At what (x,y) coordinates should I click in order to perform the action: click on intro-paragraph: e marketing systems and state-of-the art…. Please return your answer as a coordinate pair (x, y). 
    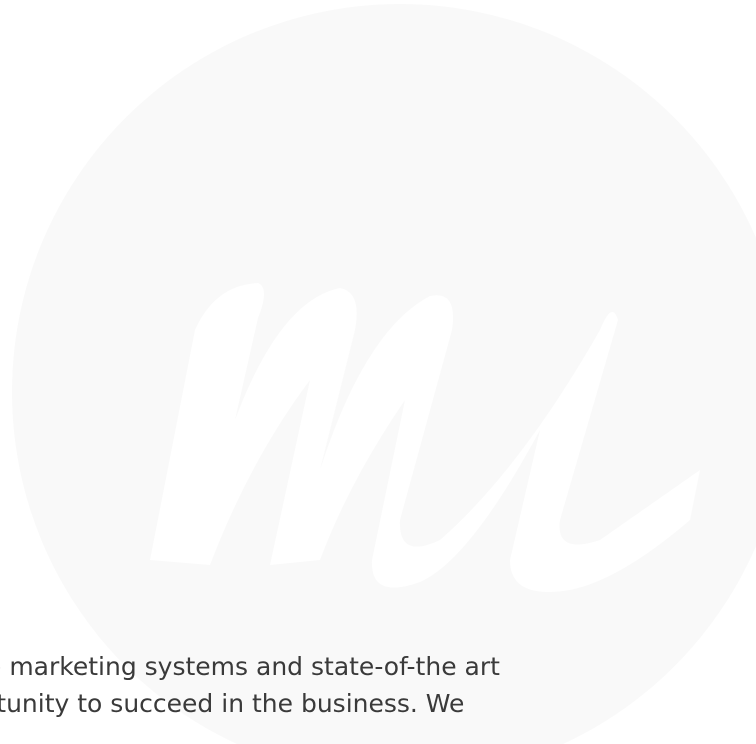
    Looking at the image, I should click on (378, 685).